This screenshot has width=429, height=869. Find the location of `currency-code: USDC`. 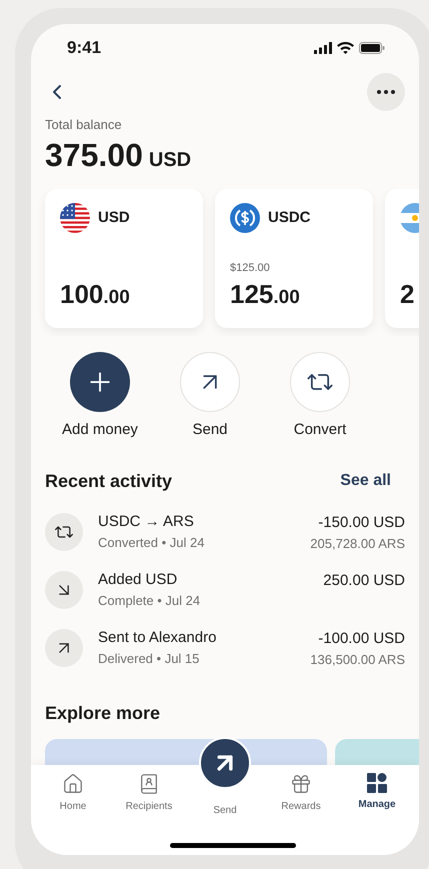

currency-code: USDC is located at coordinates (289, 218).